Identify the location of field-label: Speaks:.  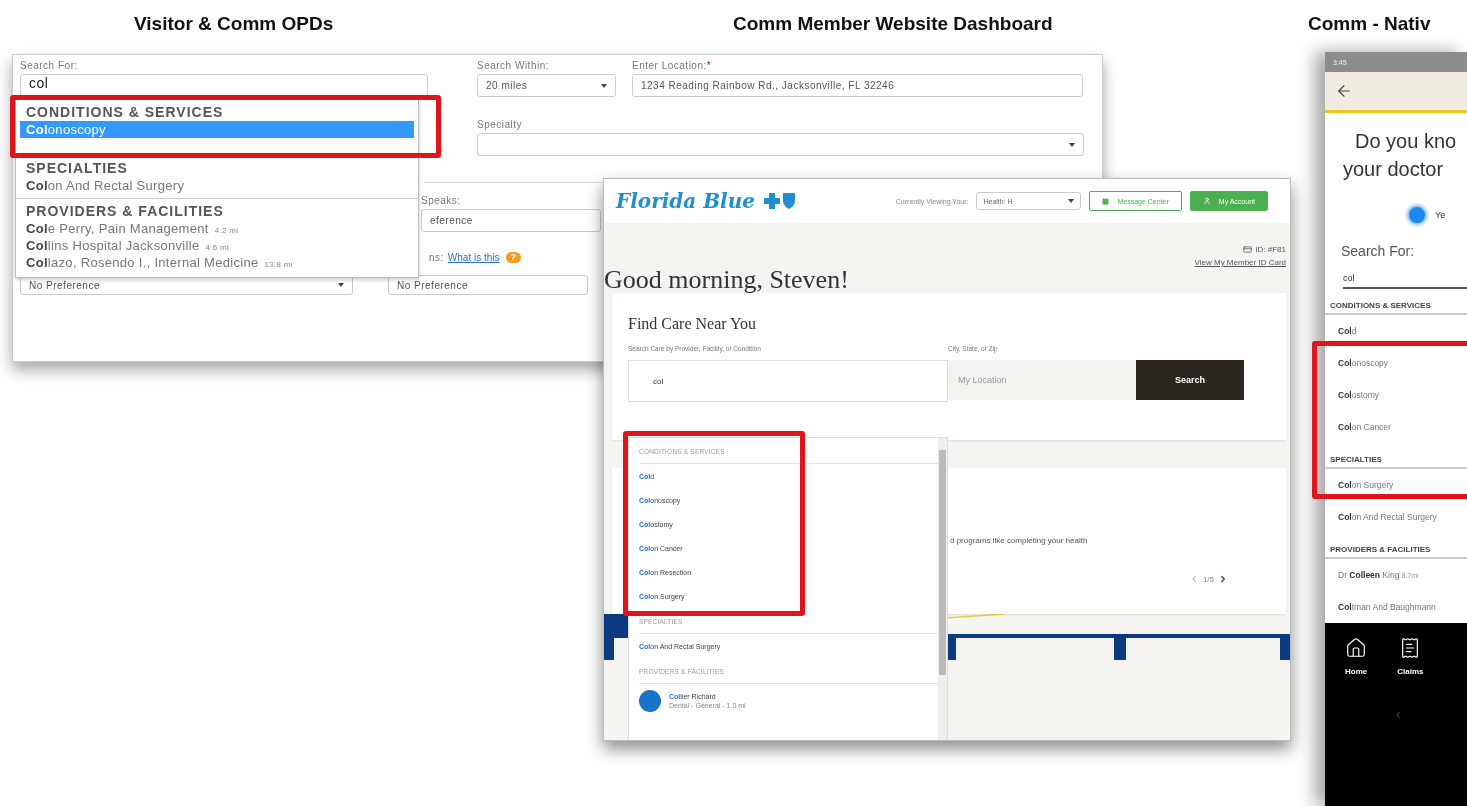
(441, 200).